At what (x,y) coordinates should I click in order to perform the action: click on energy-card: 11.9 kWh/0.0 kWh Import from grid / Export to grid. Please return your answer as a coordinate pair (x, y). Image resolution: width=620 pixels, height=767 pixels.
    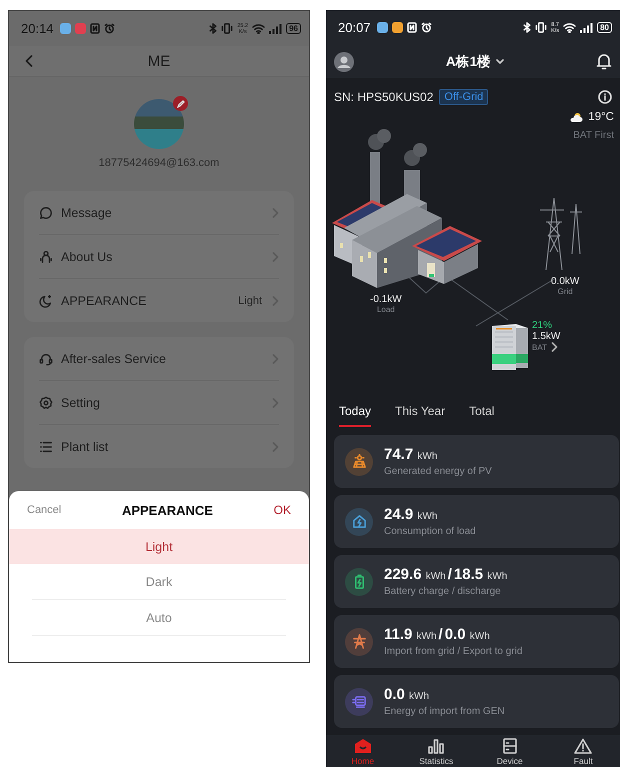
    Looking at the image, I should click on (476, 641).